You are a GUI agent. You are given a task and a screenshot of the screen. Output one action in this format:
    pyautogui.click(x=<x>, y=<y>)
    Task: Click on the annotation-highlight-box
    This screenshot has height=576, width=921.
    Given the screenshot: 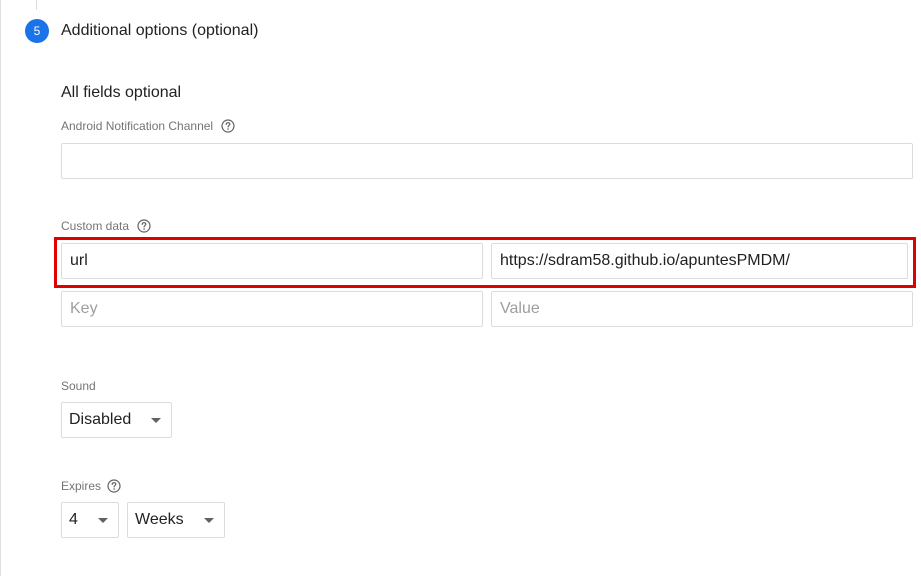 What is the action you would take?
    pyautogui.click(x=485, y=262)
    